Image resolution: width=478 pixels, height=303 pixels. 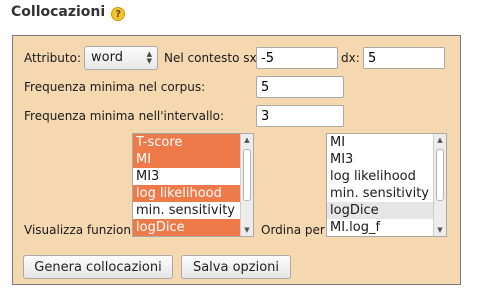 What do you see at coordinates (98, 267) in the screenshot?
I see `genera-collocazioni-button: Genera collocazioni` at bounding box center [98, 267].